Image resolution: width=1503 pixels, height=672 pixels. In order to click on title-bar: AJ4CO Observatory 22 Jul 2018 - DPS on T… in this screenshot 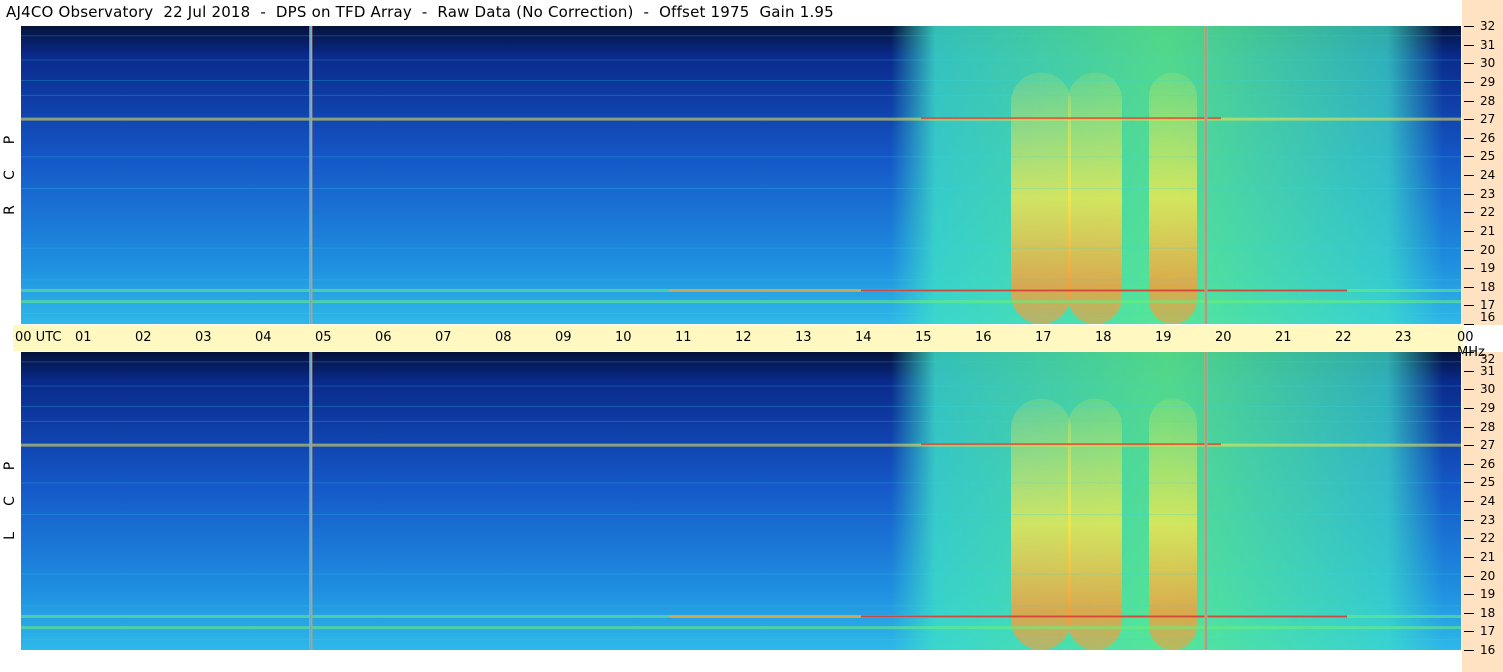, I will do `click(751, 13)`.